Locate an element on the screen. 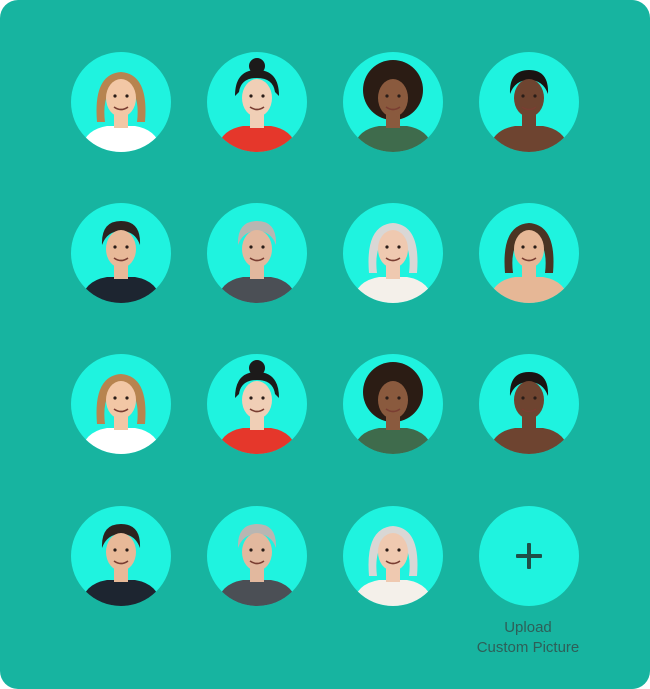 Image resolution: width=650 pixels, height=689 pixels. avatar-woman-young is located at coordinates (529, 253).